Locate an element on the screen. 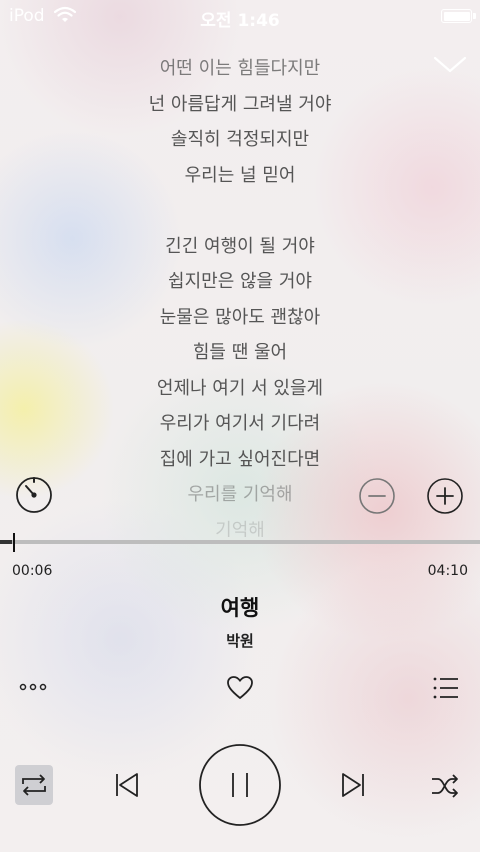  elapsed-time: 00:06 is located at coordinates (32, 571).